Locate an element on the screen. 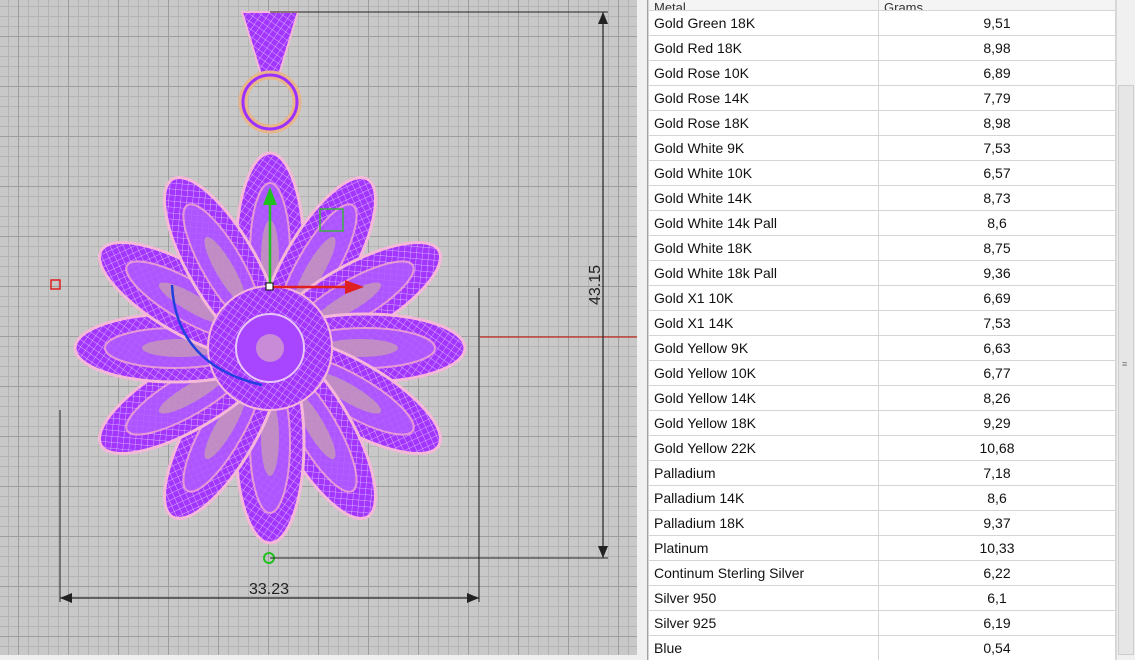  metal-cell: Gold Yellow 18K is located at coordinates (763, 423).